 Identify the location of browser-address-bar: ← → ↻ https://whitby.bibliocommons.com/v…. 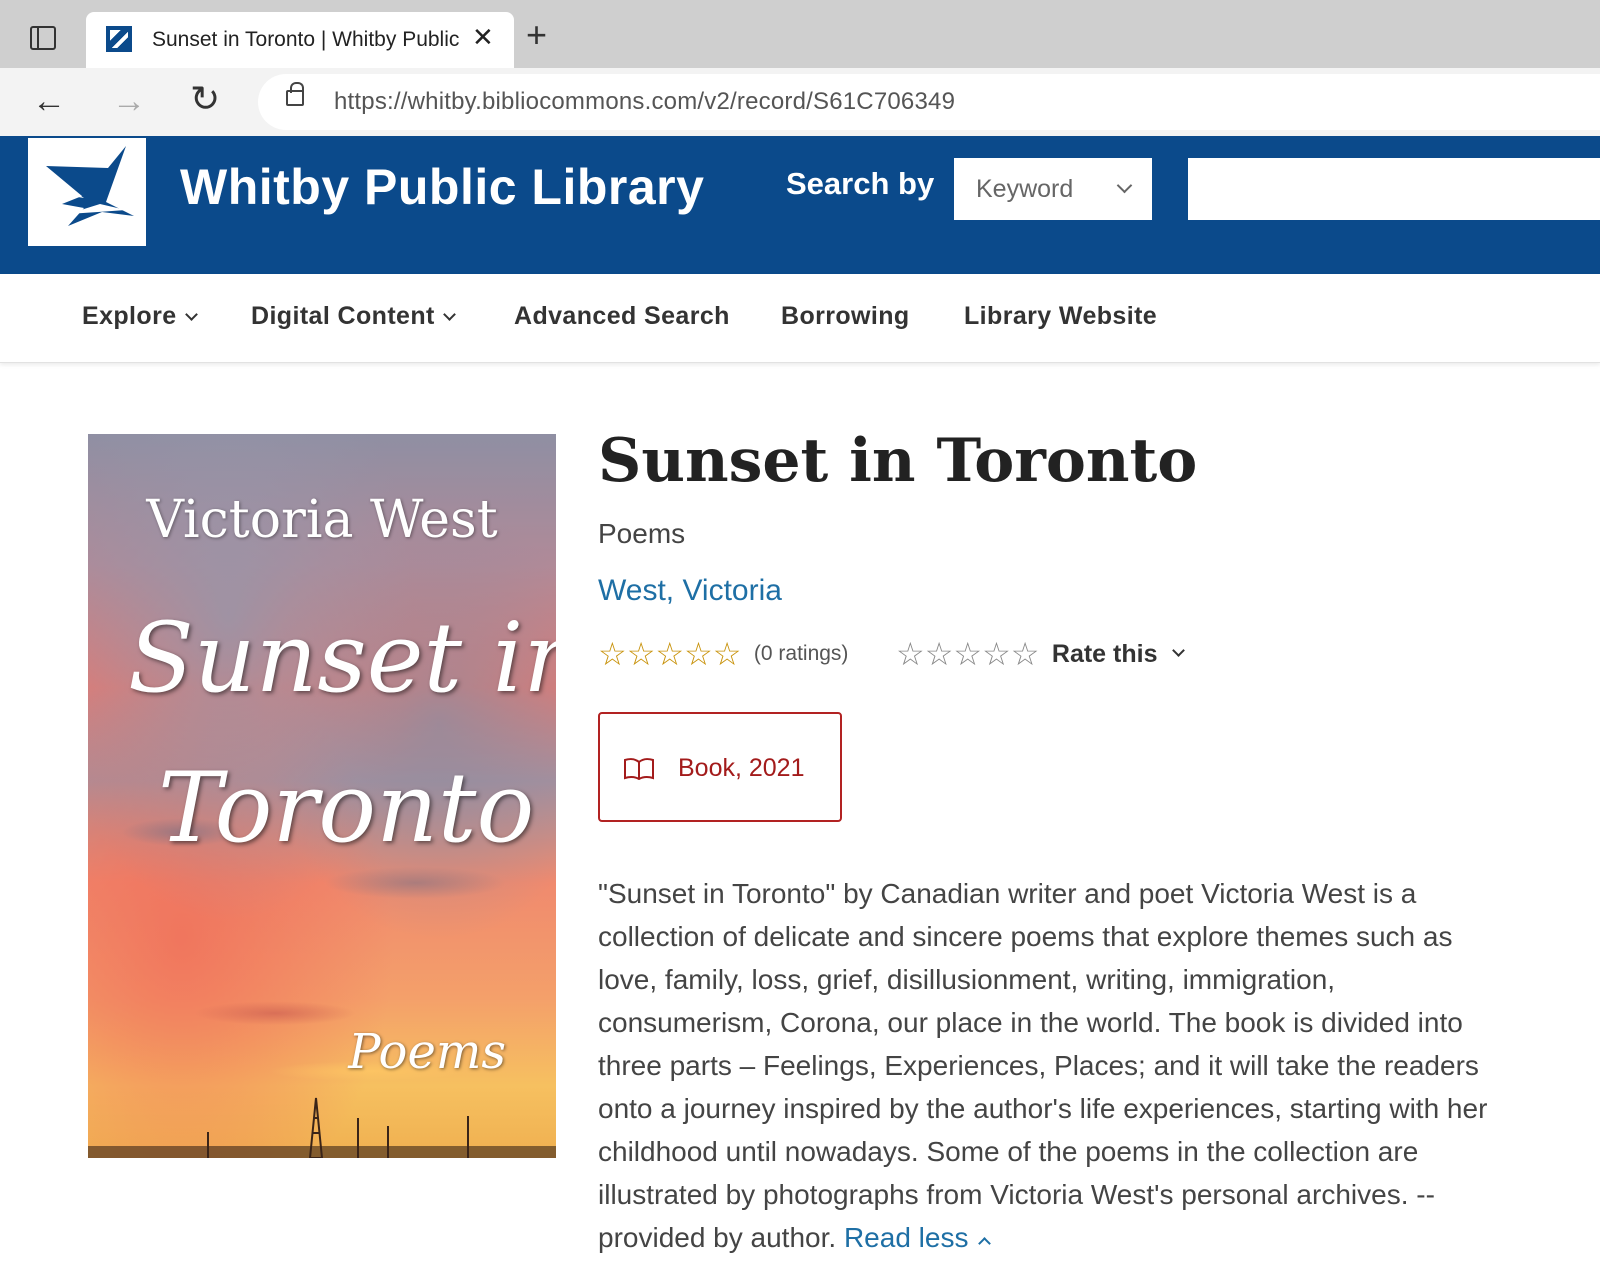
(800, 102).